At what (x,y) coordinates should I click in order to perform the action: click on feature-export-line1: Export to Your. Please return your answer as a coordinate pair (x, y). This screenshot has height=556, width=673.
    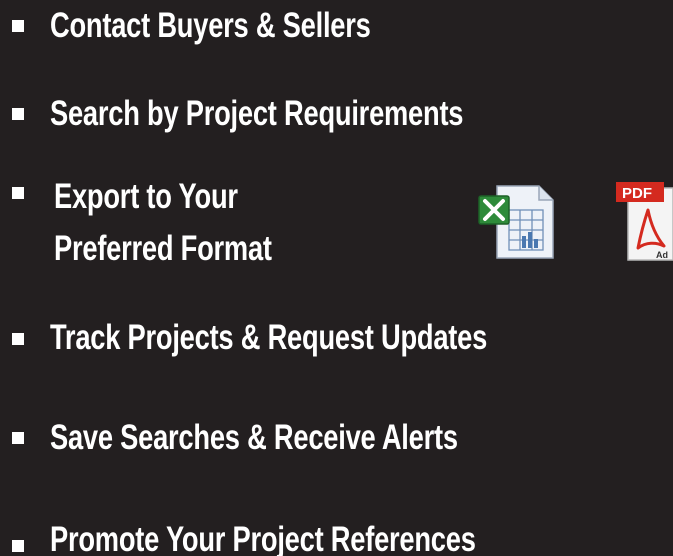
    Looking at the image, I should click on (146, 196).